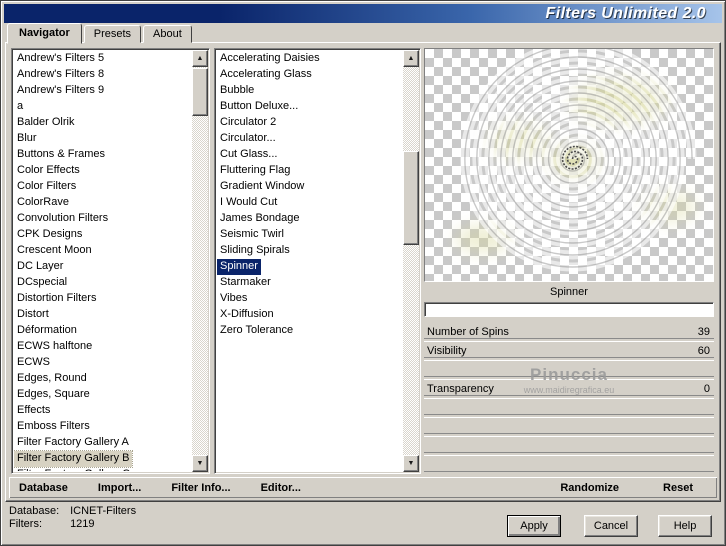 This screenshot has height=546, width=726. What do you see at coordinates (20, 107) in the screenshot?
I see `category-item: a` at bounding box center [20, 107].